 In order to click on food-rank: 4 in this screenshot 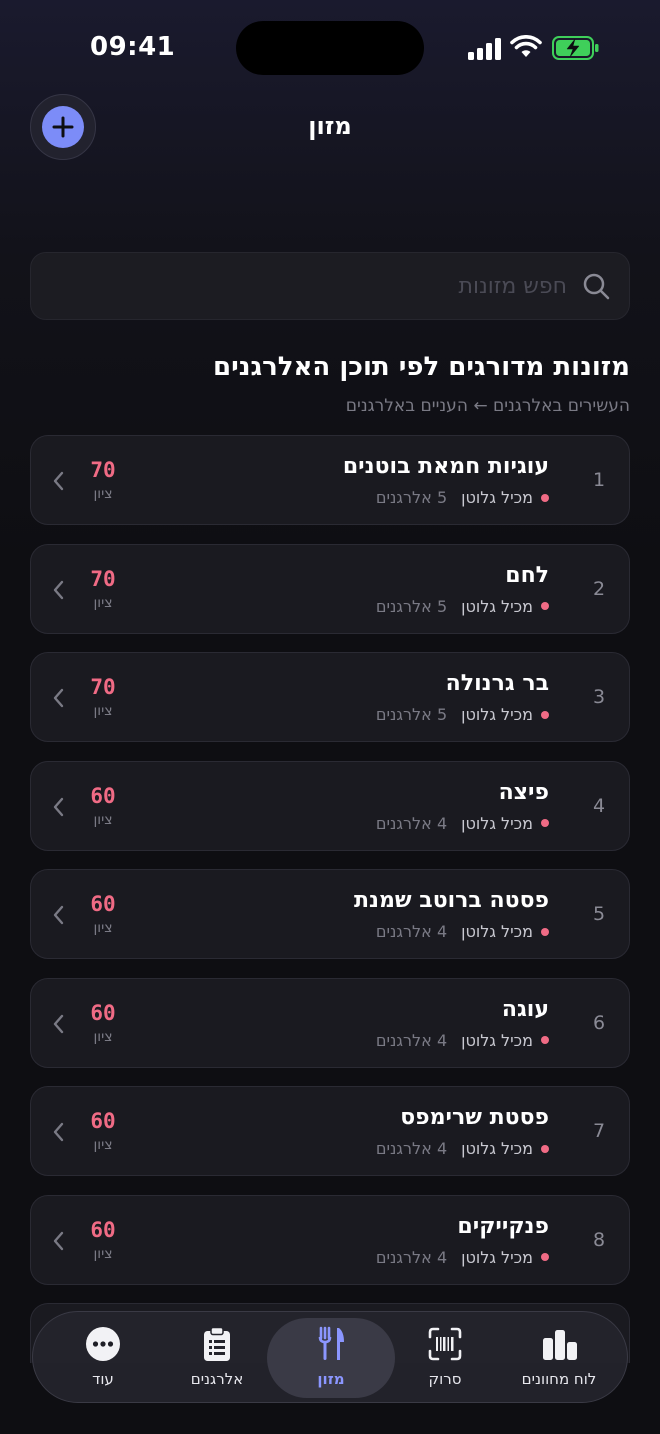, I will do `click(599, 805)`.